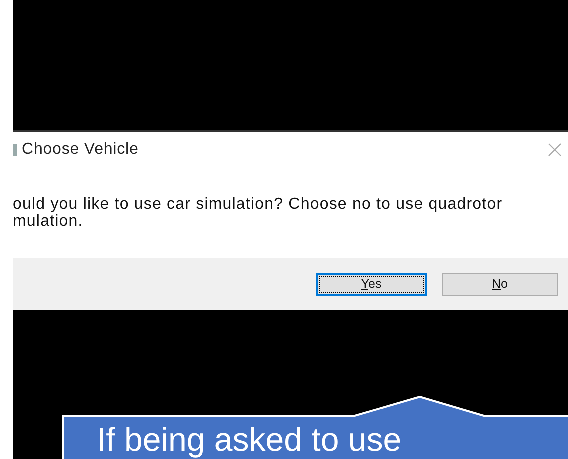 The height and width of the screenshot is (459, 568). I want to click on dialog-button: Yes, so click(371, 284).